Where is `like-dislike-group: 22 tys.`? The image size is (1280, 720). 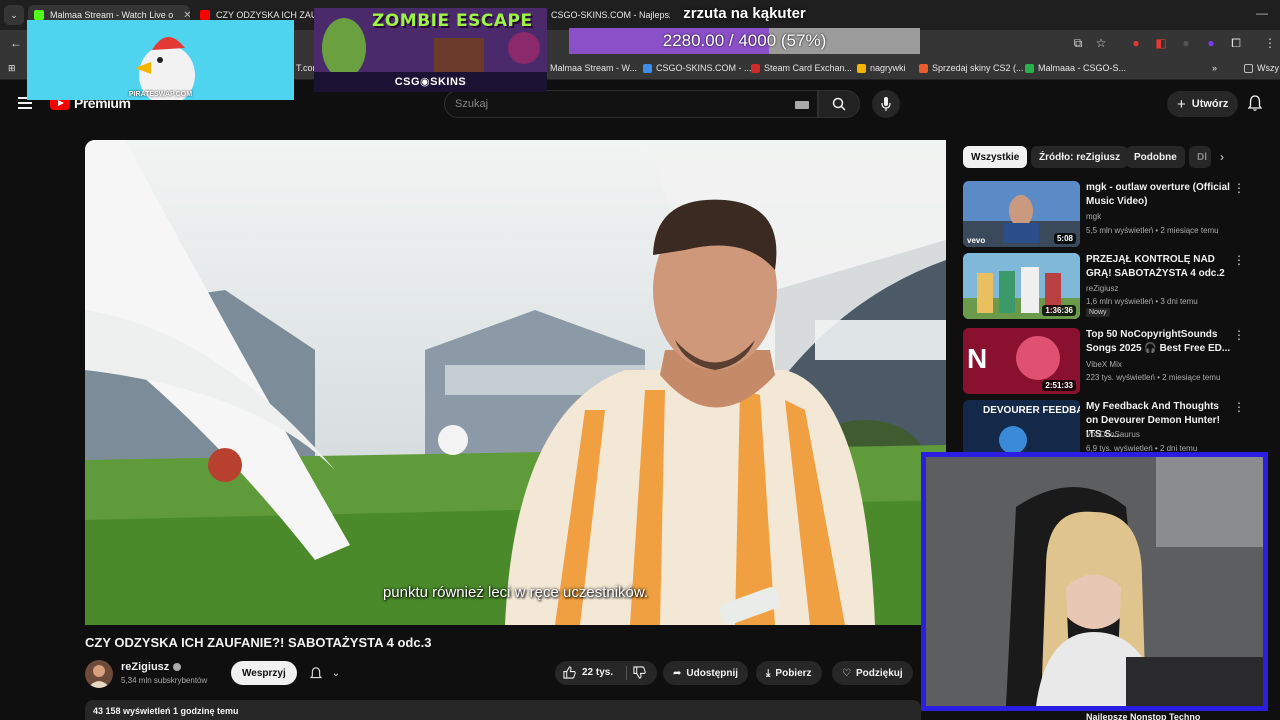 like-dislike-group: 22 tys. is located at coordinates (606, 673).